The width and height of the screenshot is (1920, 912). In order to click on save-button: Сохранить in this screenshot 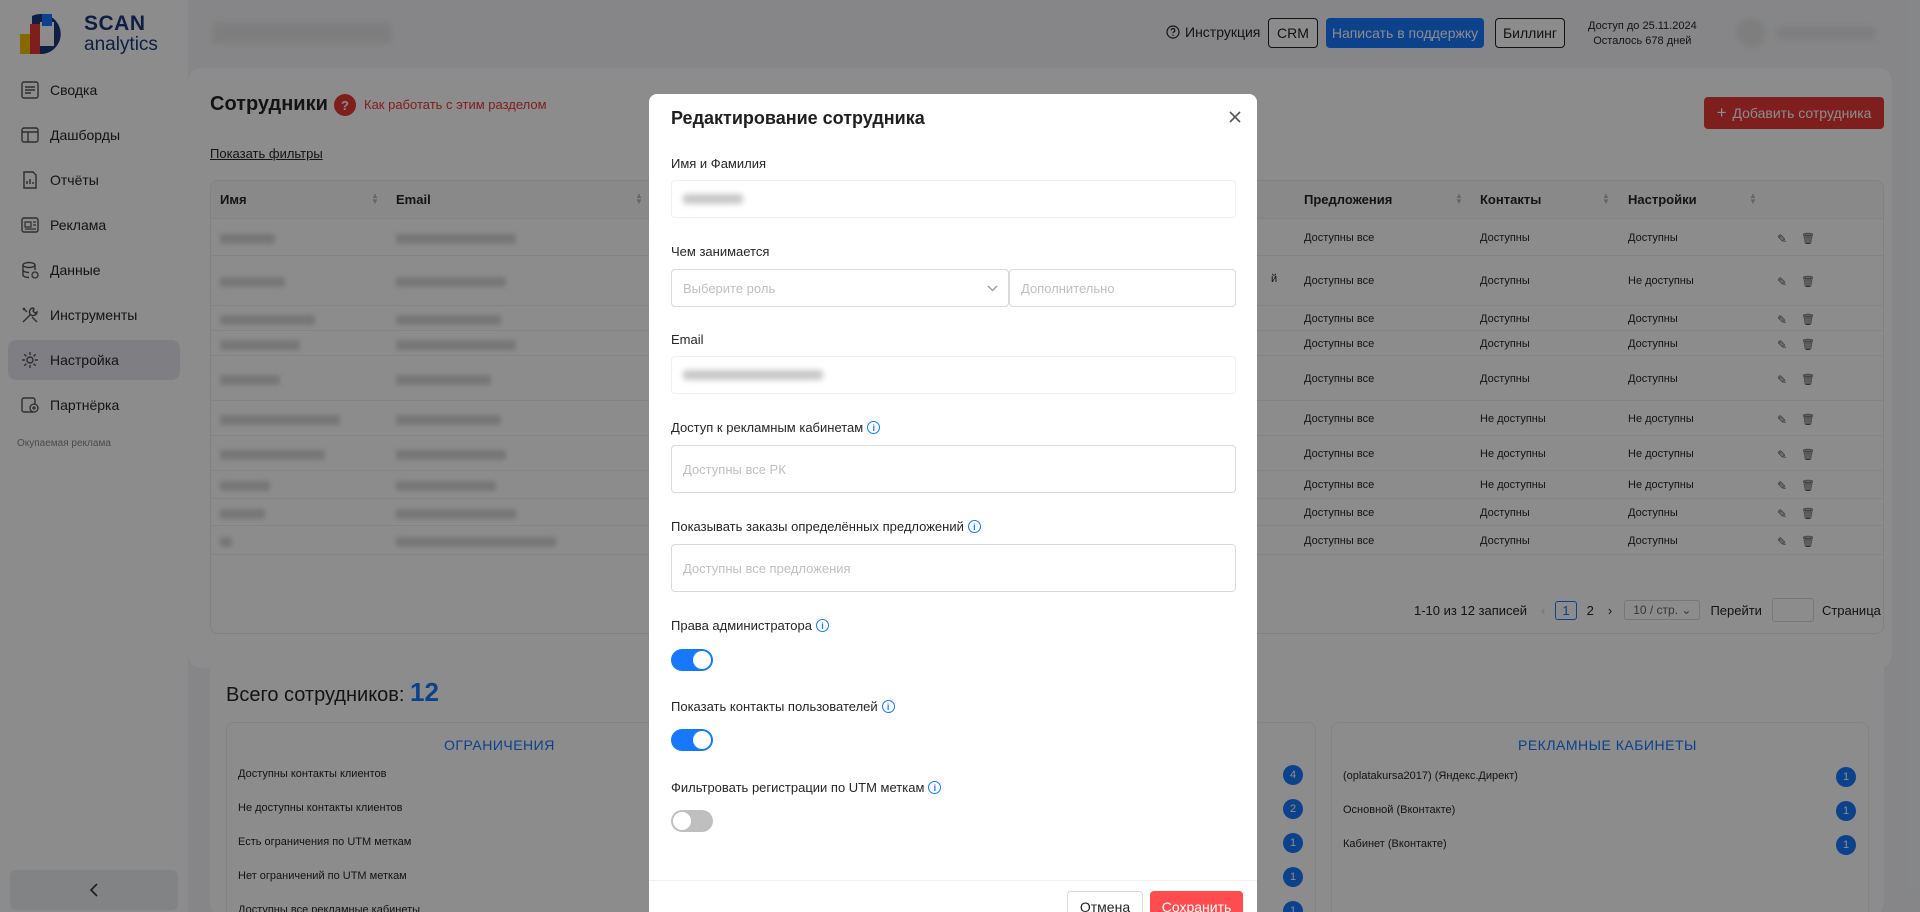, I will do `click(1196, 901)`.